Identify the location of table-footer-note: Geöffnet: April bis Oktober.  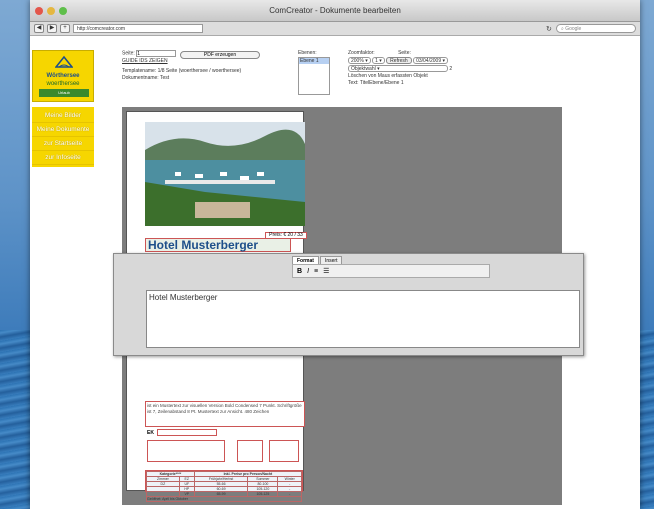
(224, 499).